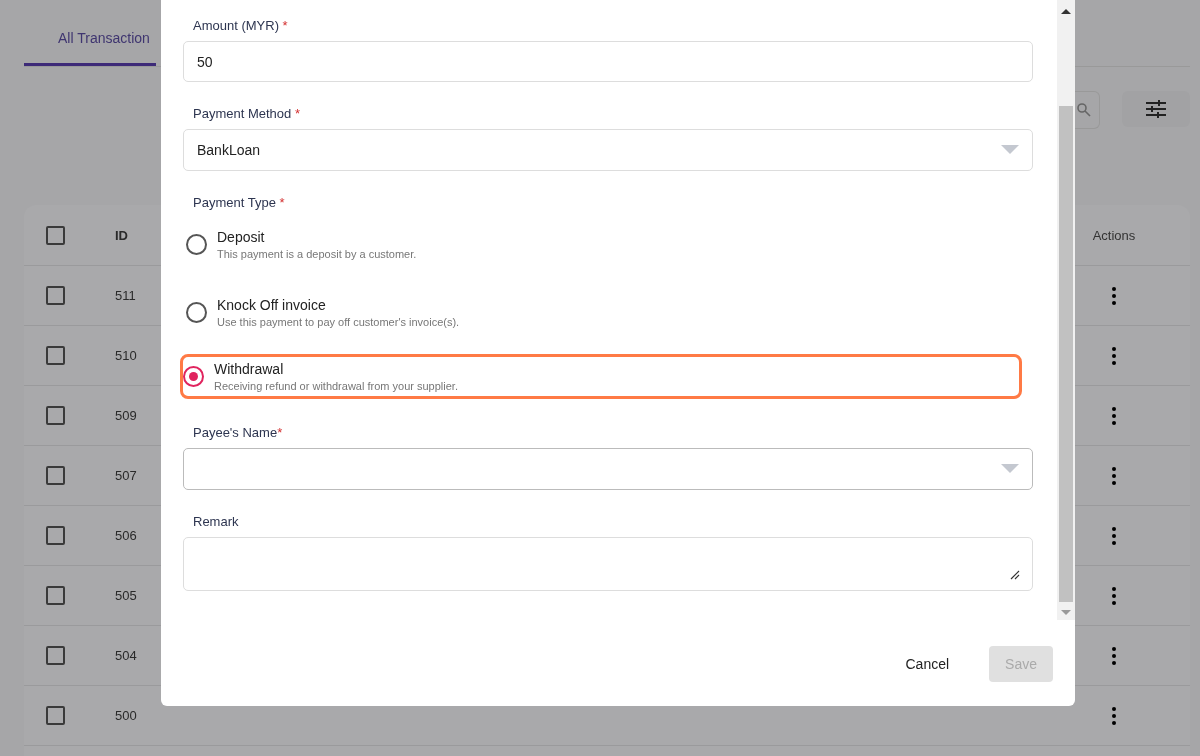 This screenshot has width=1200, height=756. What do you see at coordinates (126, 595) in the screenshot?
I see `table-cell: 505` at bounding box center [126, 595].